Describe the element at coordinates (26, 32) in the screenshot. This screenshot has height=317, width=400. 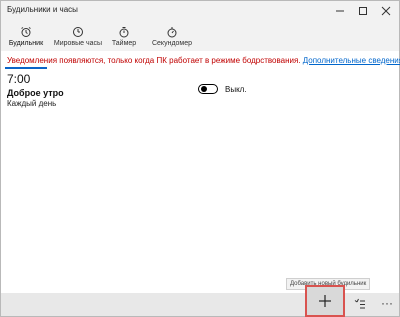
I see `alarm-clock-icon` at that location.